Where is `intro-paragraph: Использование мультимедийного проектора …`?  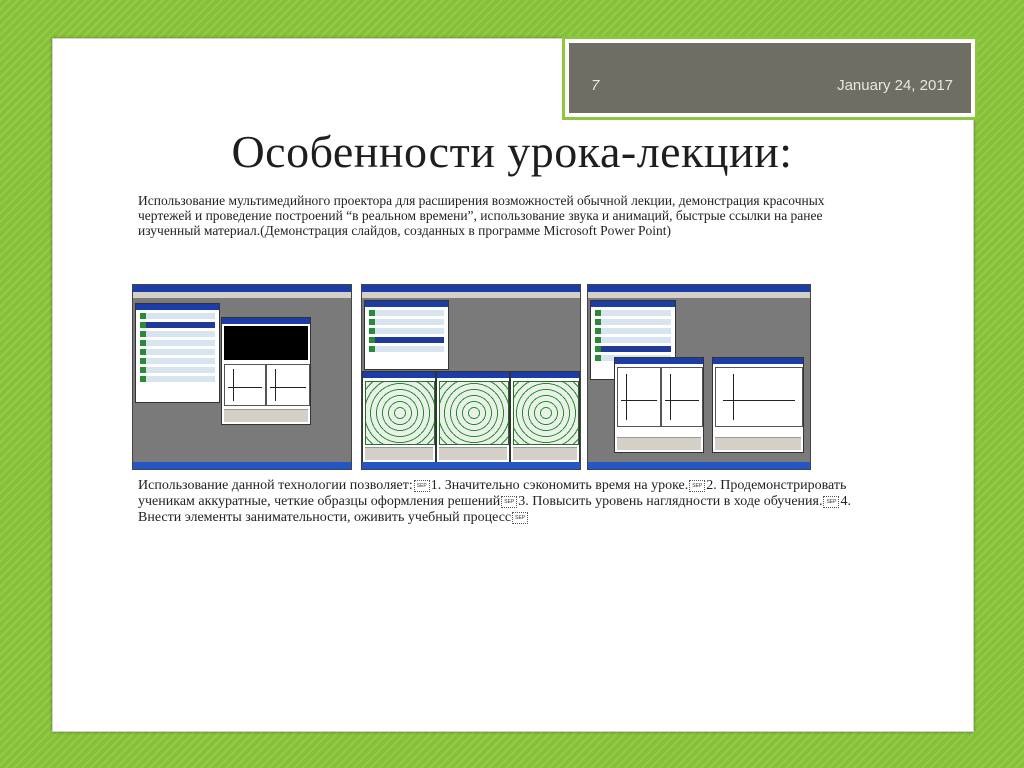 intro-paragraph: Использование мультимедийного проектора … is located at coordinates (481, 215).